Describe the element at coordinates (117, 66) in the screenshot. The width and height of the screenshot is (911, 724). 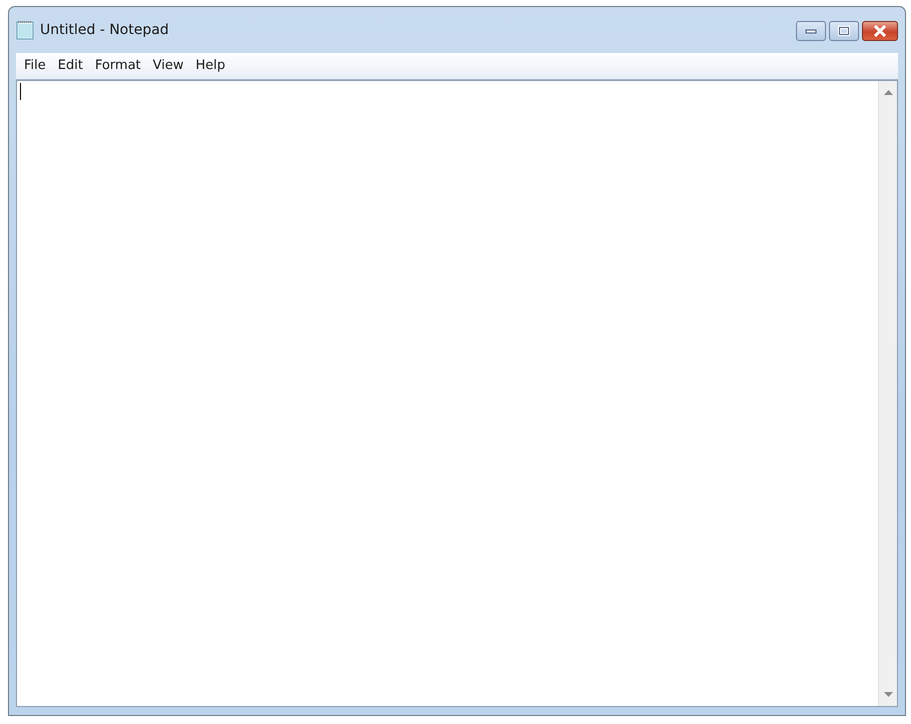
I see `menu-item: Format` at that location.